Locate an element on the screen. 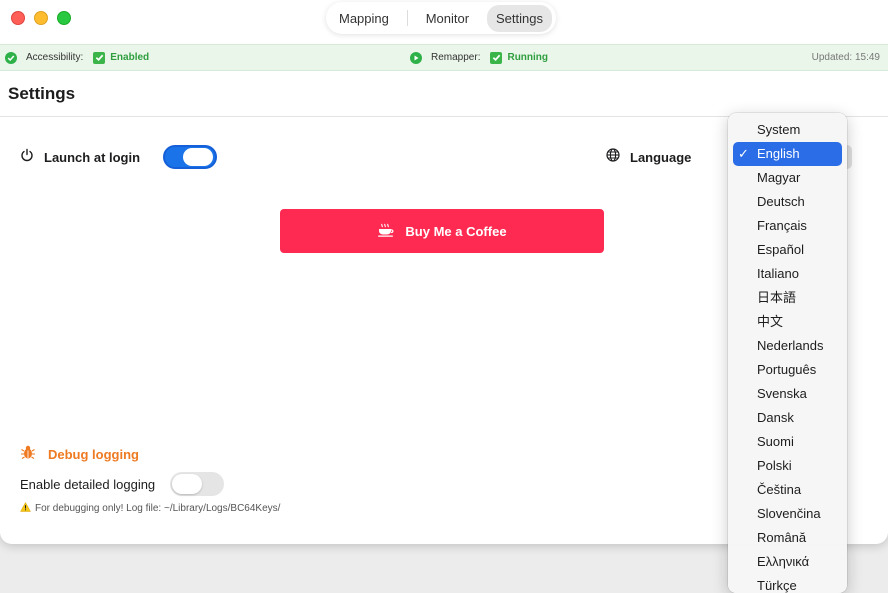 The height and width of the screenshot is (593, 888). power-icon is located at coordinates (27, 157).